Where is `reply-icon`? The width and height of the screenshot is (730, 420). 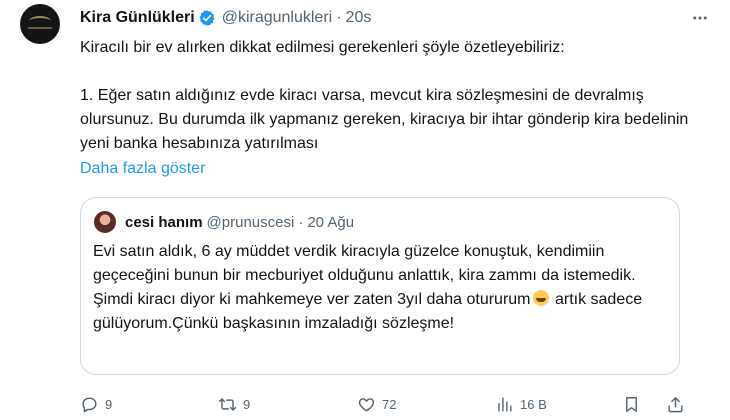
reply-icon is located at coordinates (89, 404).